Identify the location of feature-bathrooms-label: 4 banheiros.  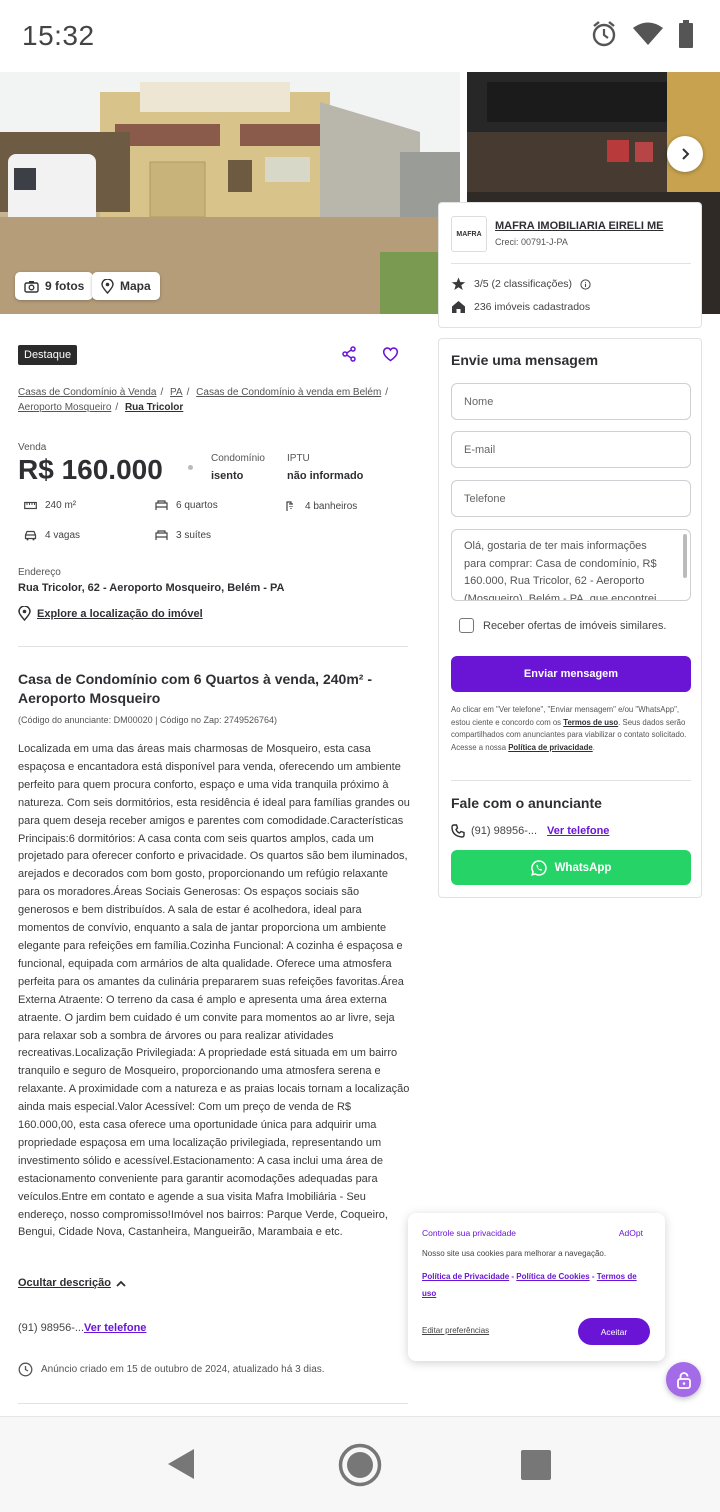
(331, 506).